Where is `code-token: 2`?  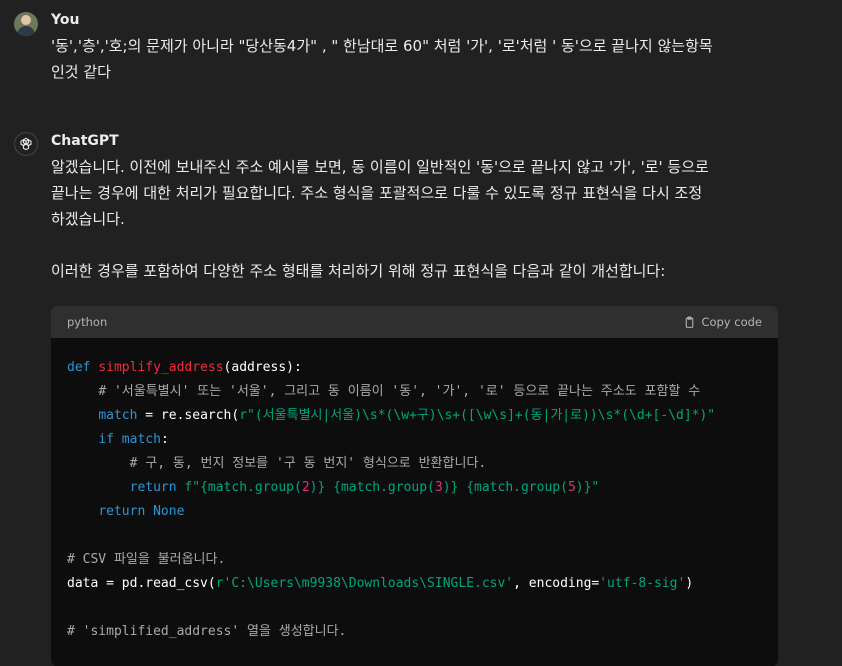 code-token: 2 is located at coordinates (305, 487).